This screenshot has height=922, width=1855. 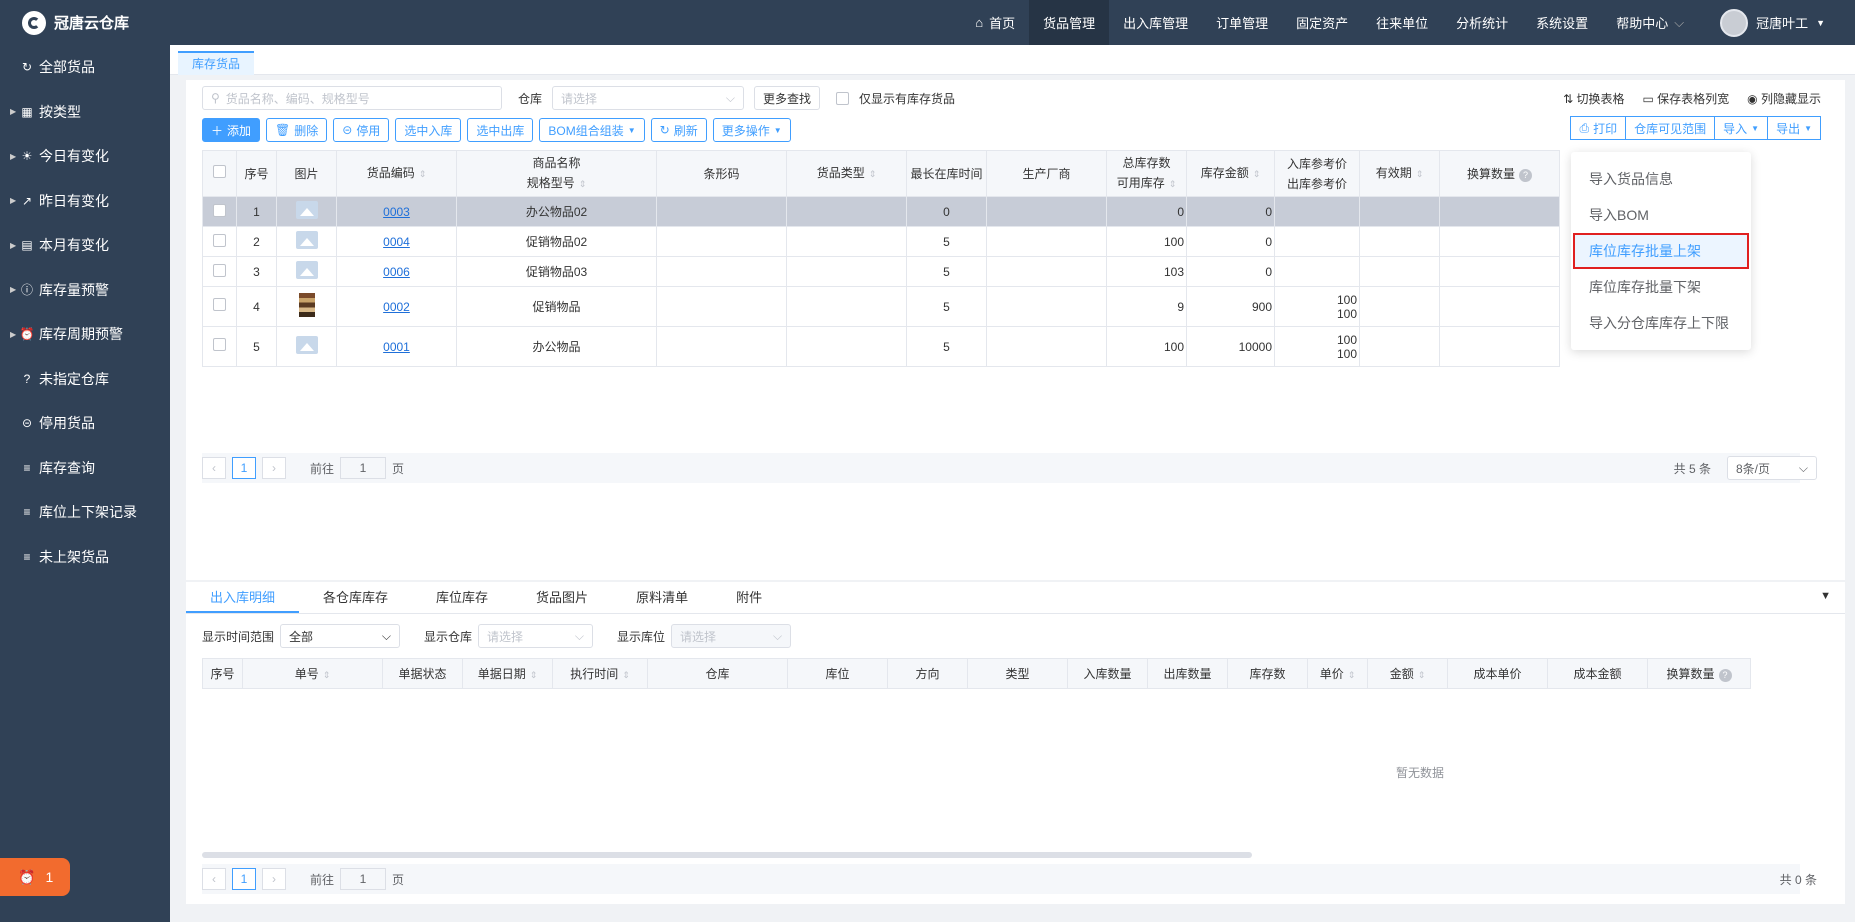 What do you see at coordinates (85, 557) in the screenshot?
I see `sidebar-item-11: ≡ 未上架货品` at bounding box center [85, 557].